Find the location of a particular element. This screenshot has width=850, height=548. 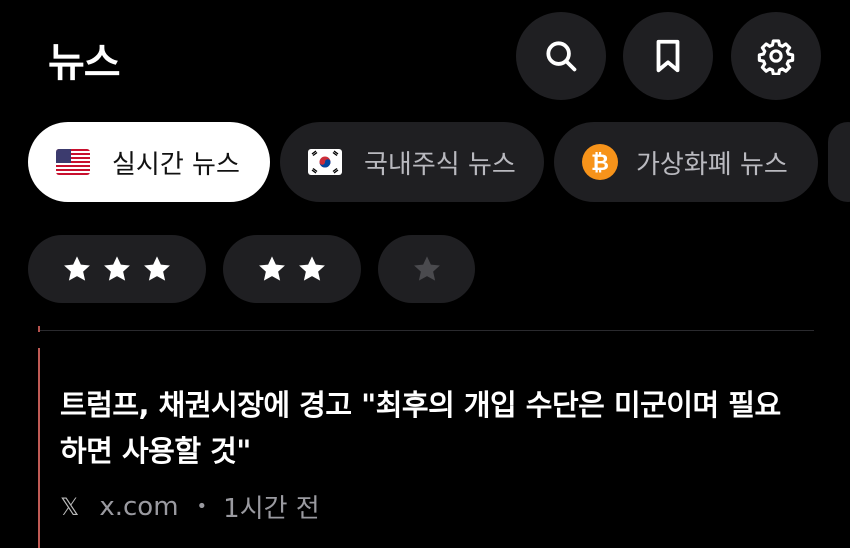

page-title: 뉴스 is located at coordinates (84, 63).